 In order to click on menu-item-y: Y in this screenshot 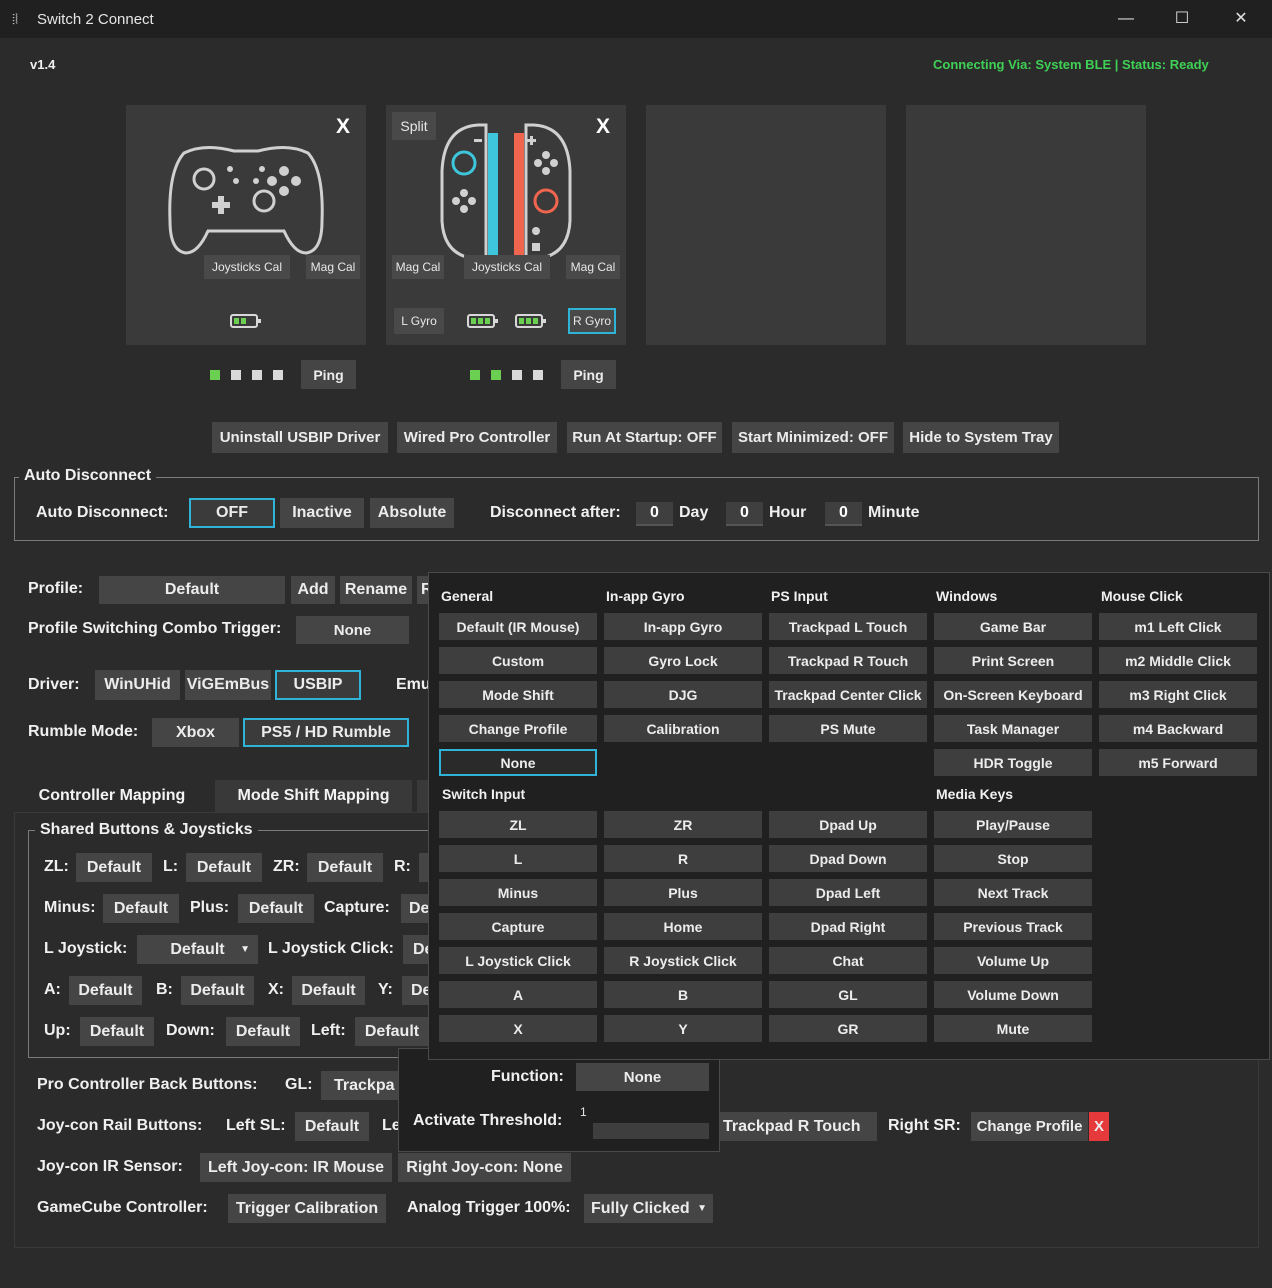, I will do `click(683, 1028)`.